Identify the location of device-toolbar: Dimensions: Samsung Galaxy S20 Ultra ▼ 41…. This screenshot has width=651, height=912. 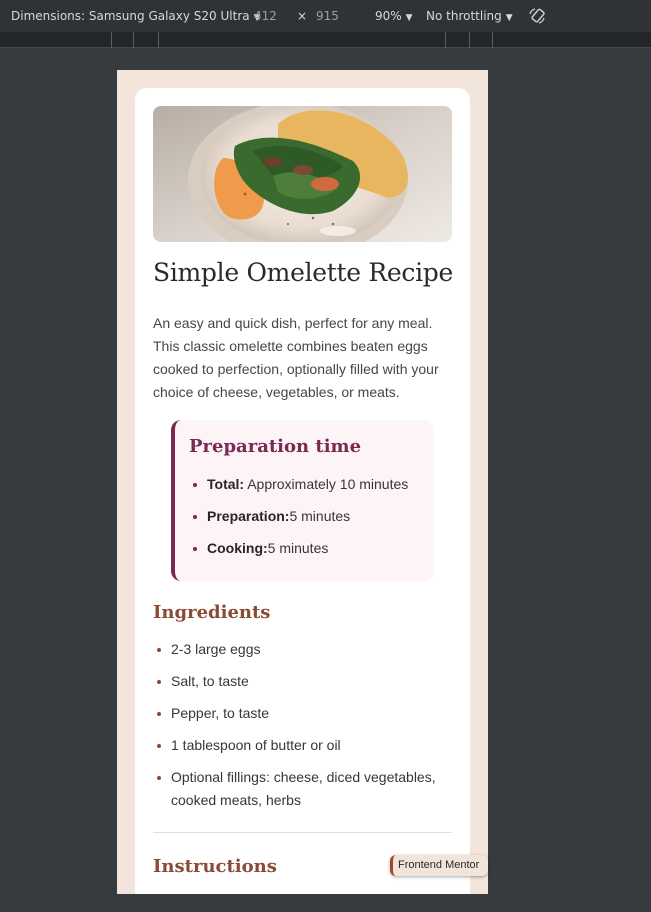
(325, 16).